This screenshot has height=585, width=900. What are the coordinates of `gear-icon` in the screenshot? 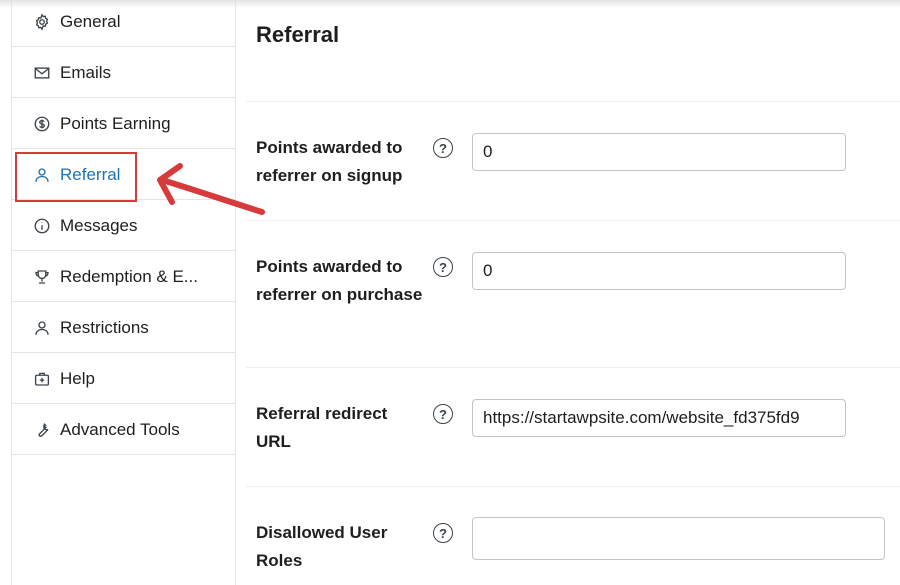 It's located at (41, 21).